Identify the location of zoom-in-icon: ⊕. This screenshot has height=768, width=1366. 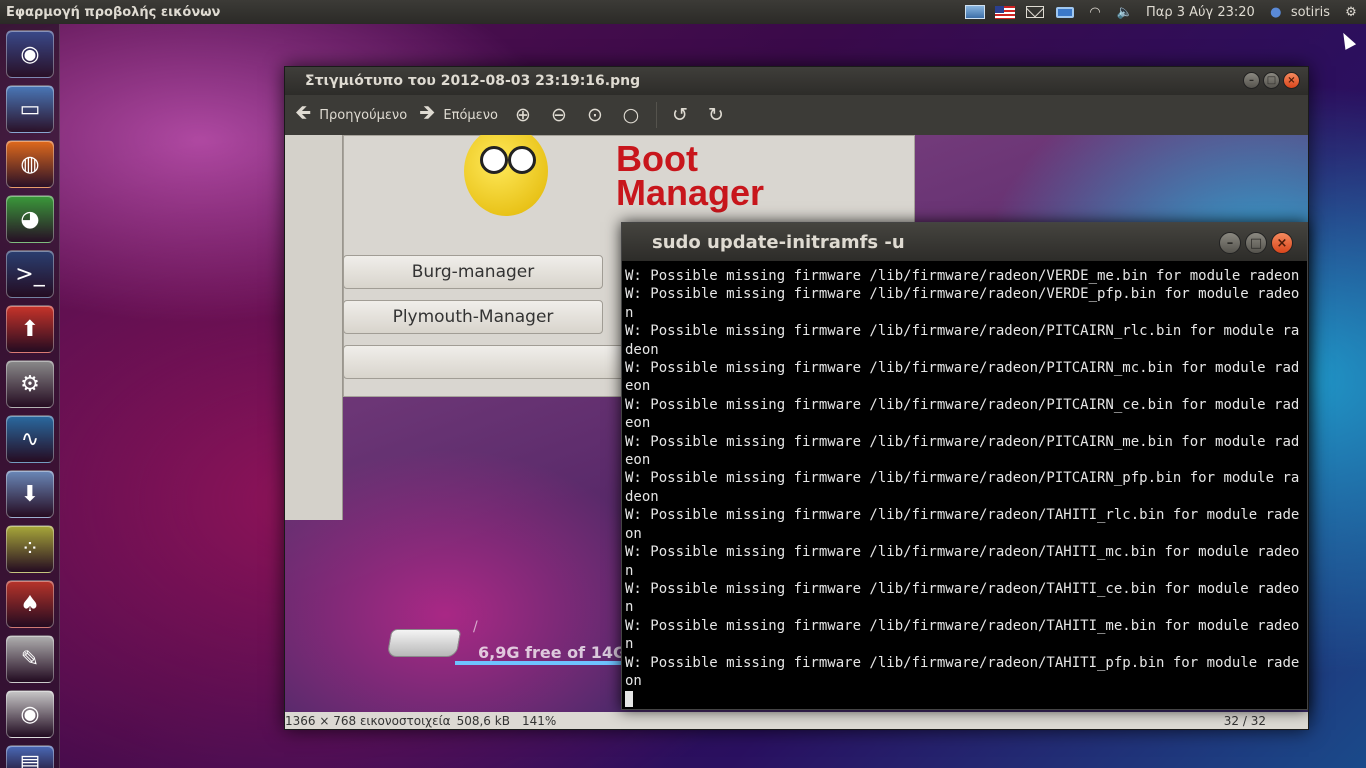
(523, 115).